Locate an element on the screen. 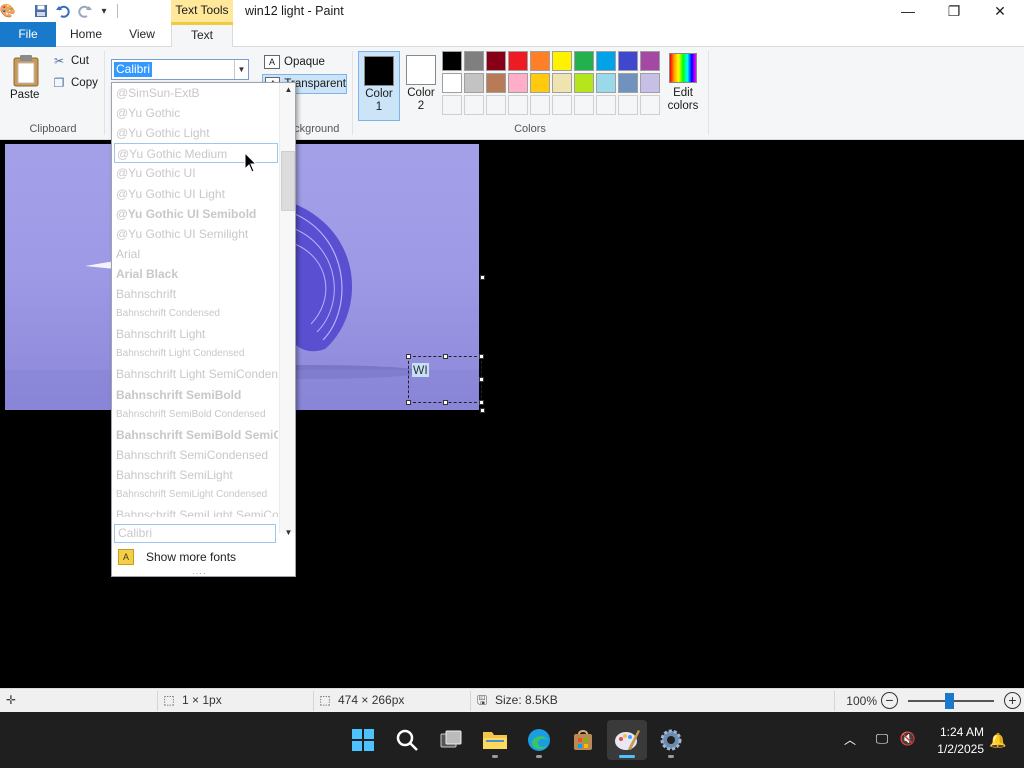 Image resolution: width=1024 pixels, height=768 pixels. redo-icon is located at coordinates (85, 11).